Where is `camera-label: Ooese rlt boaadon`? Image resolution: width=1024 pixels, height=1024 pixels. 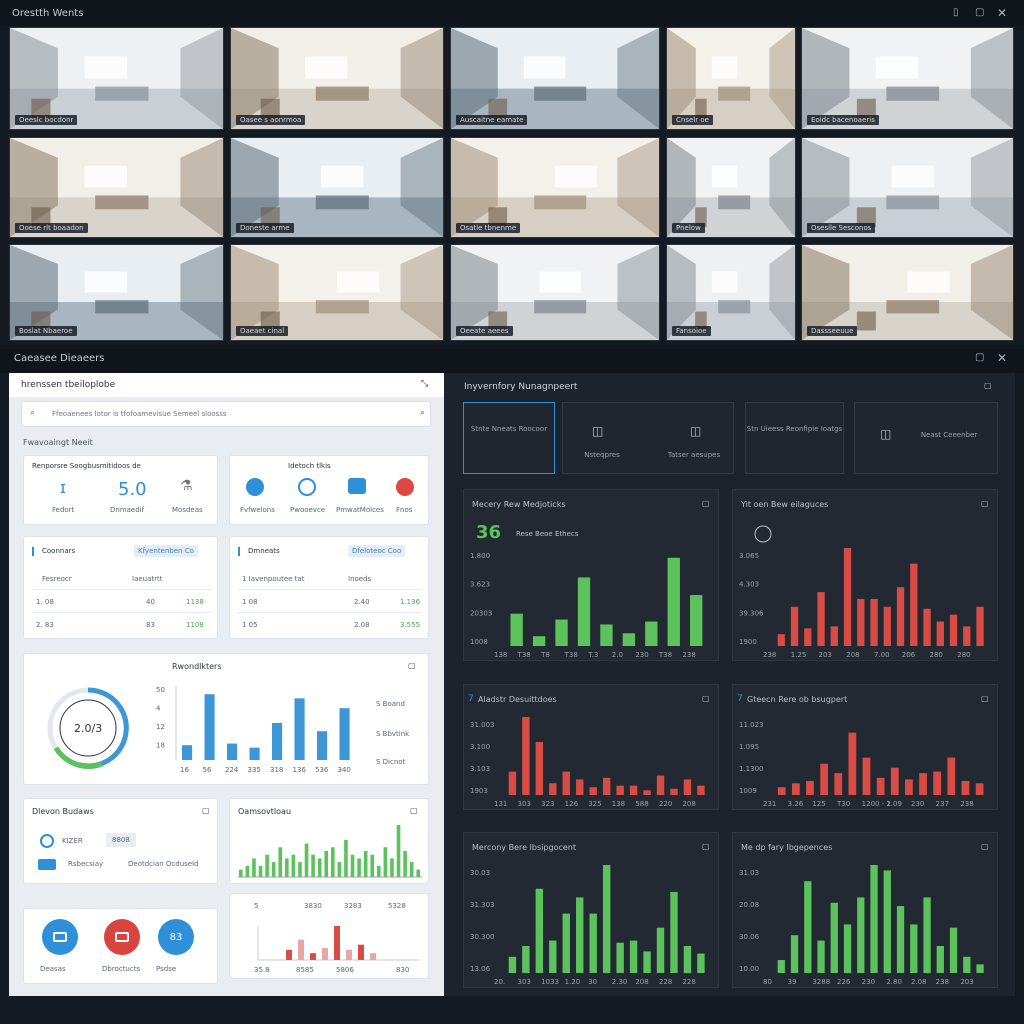
camera-label: Ooese rlt boaadon is located at coordinates (51, 228).